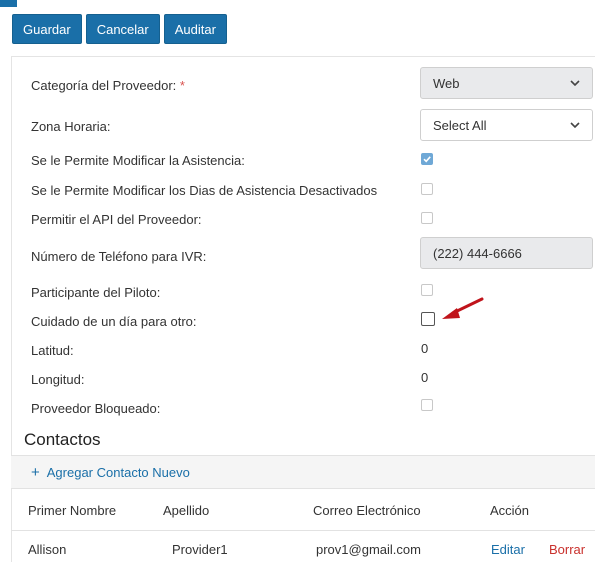 This screenshot has height=562, width=595. What do you see at coordinates (427, 218) in the screenshot?
I see `provider-api-checkbox` at bounding box center [427, 218].